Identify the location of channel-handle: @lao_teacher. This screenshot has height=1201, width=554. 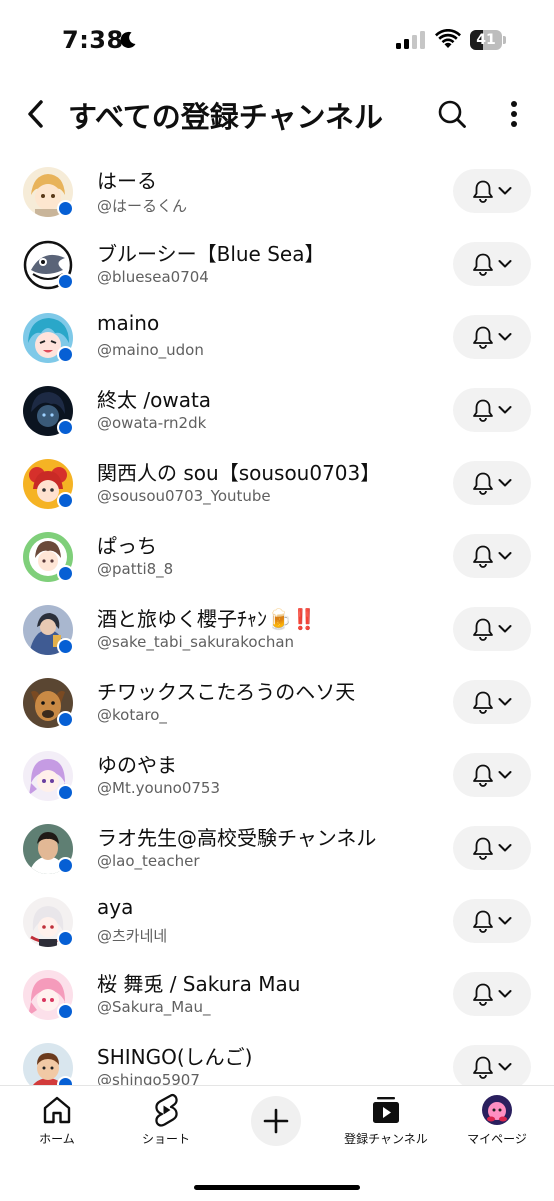
(148, 861).